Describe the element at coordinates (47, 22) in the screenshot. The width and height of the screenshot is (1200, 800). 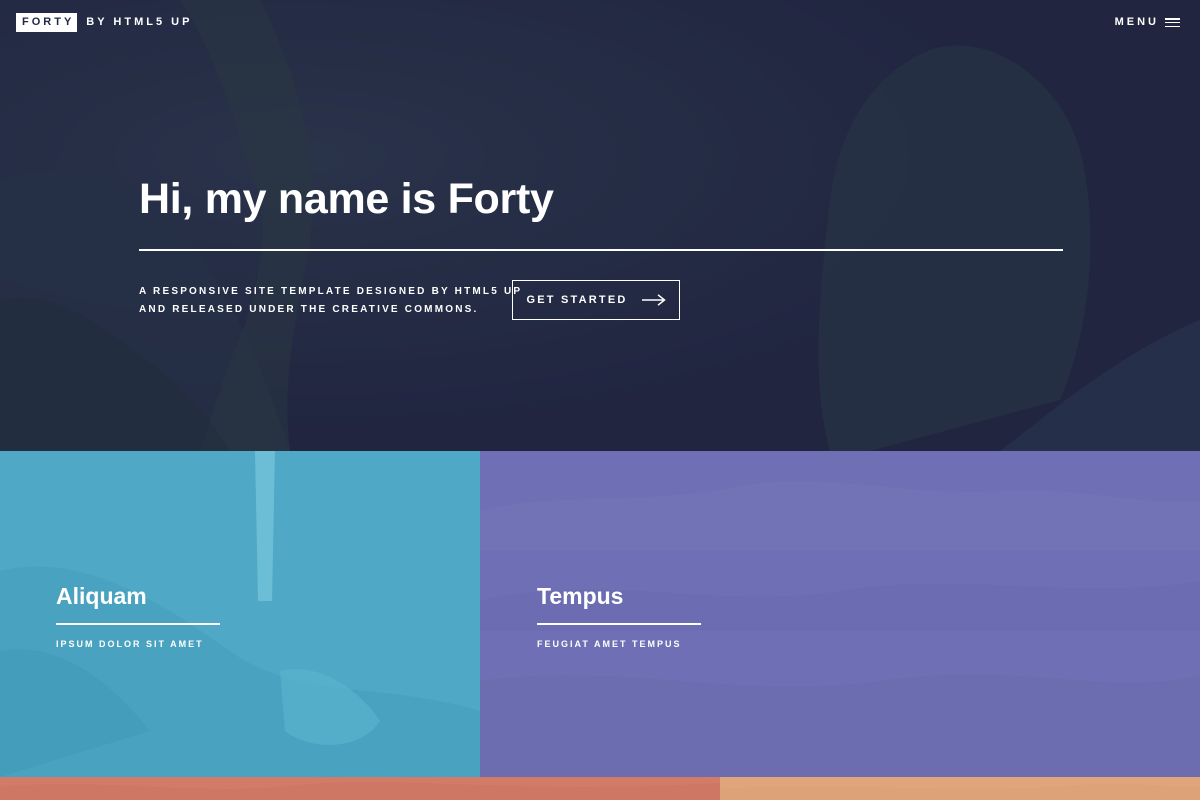
I see `logo-box: FORTY` at that location.